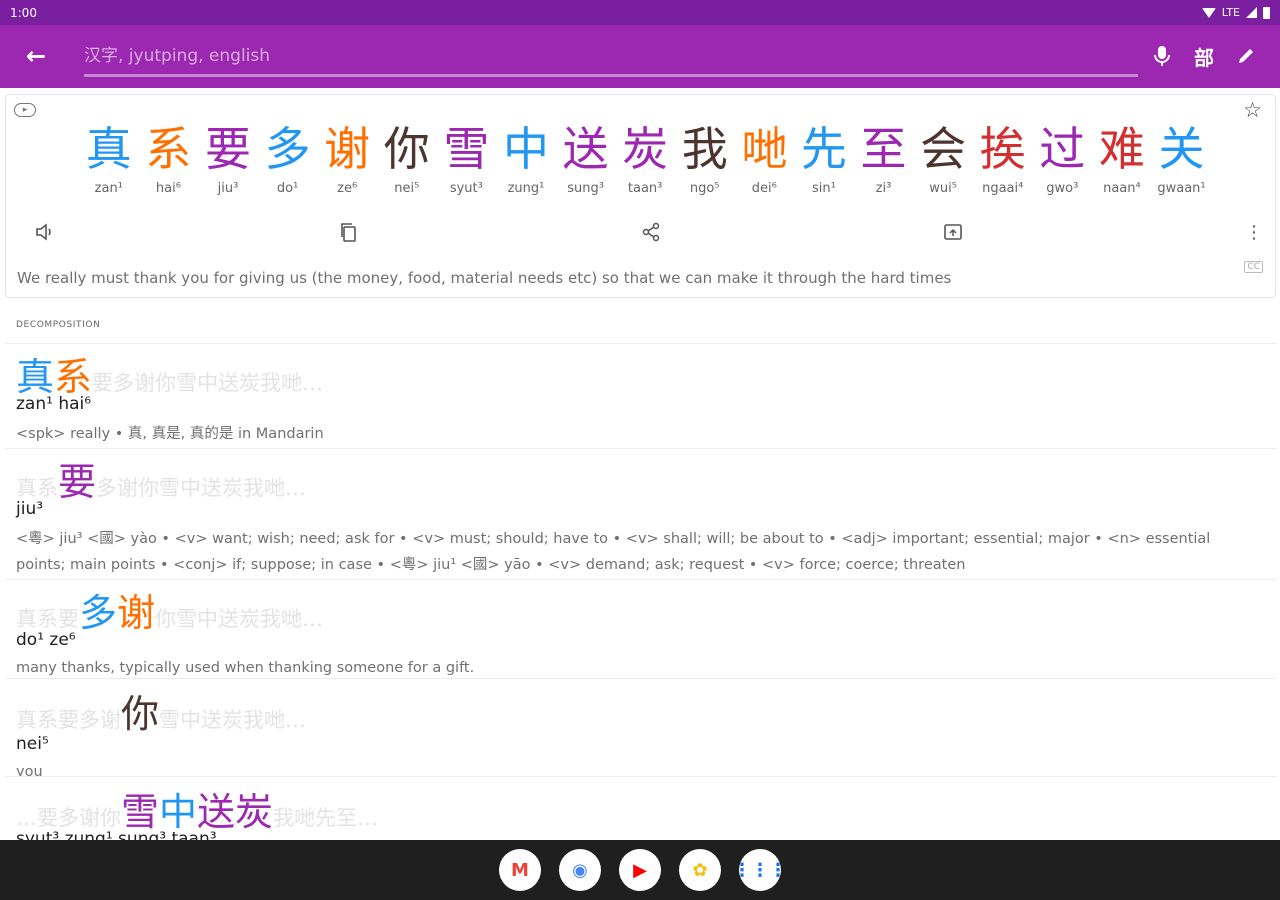 Image resolution: width=1280 pixels, height=900 pixels. What do you see at coordinates (645, 188) in the screenshot?
I see `phrase-char-jyutping: taan³` at bounding box center [645, 188].